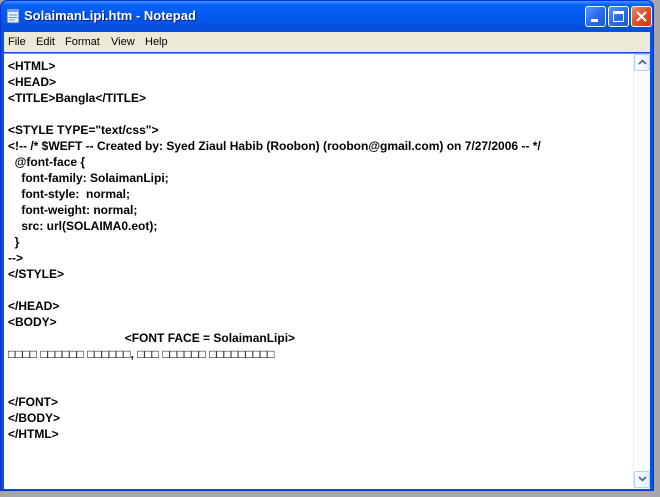 The width and height of the screenshot is (660, 497). I want to click on text-line: </BODY>, so click(34, 418).